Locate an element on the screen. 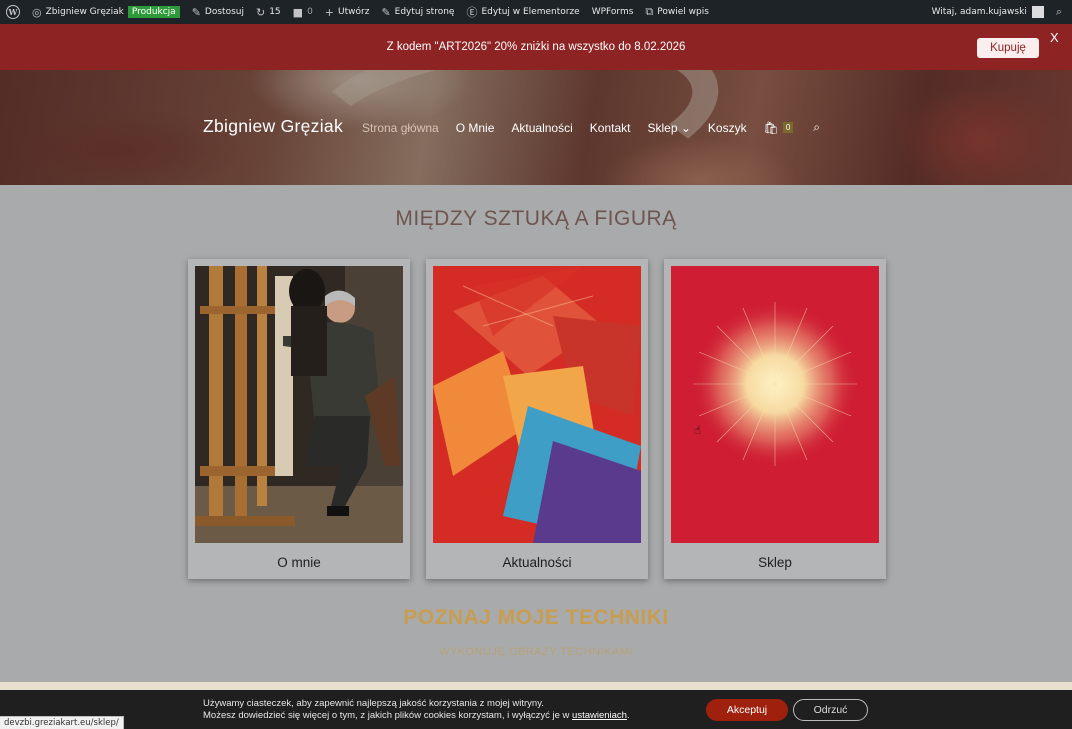 The image size is (1072, 729). menu-item-cart: Koszyk is located at coordinates (727, 128).